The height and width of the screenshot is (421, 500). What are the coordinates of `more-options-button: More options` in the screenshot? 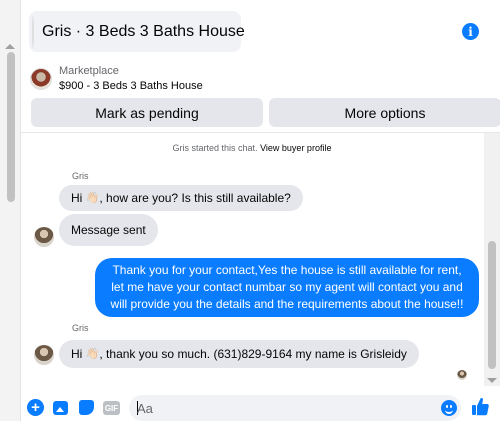 It's located at (384, 112).